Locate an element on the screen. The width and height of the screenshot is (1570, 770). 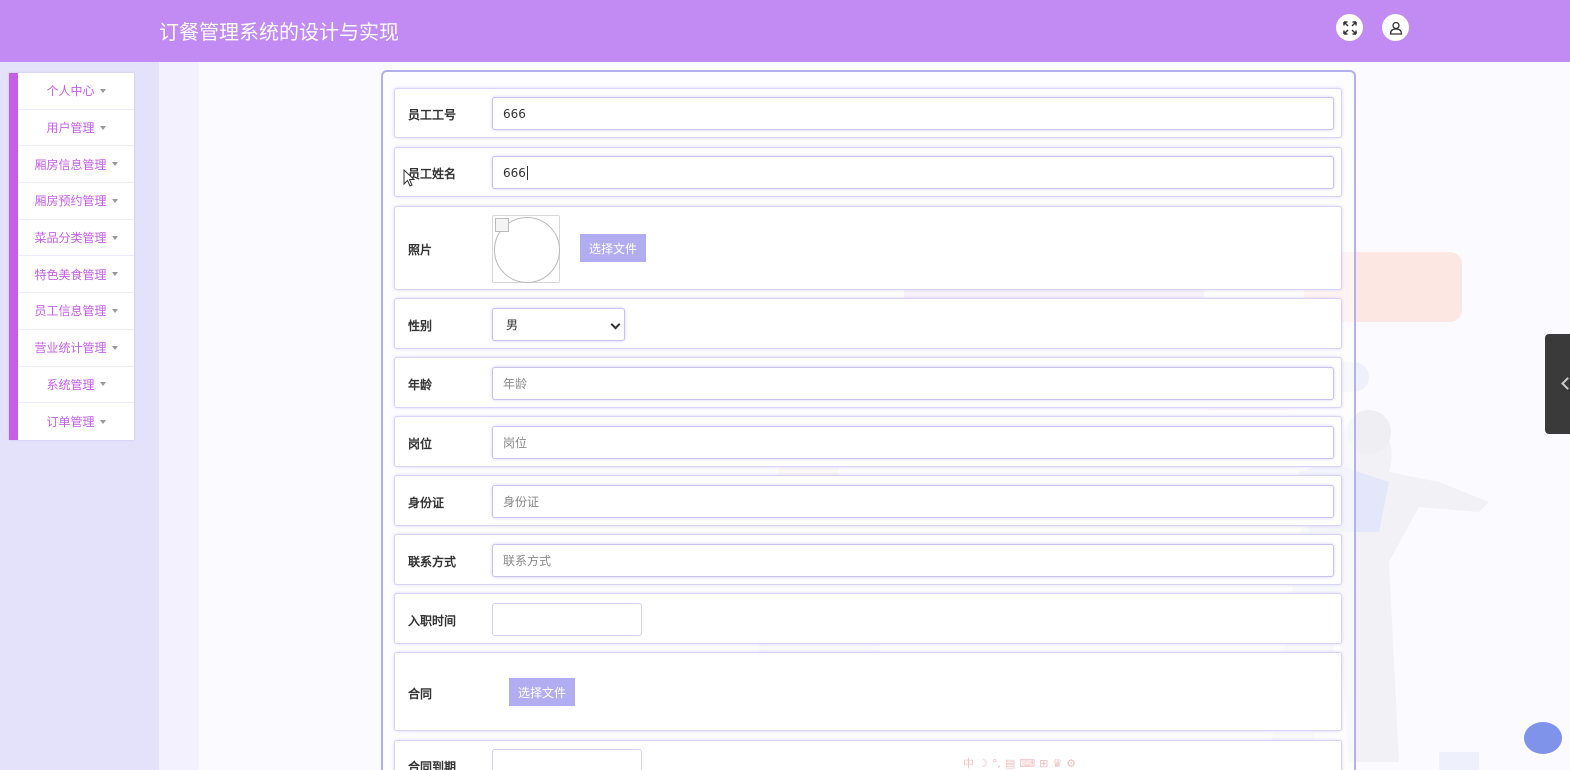
form-row-contact: 联系方式 联系方式 is located at coordinates (868, 559).